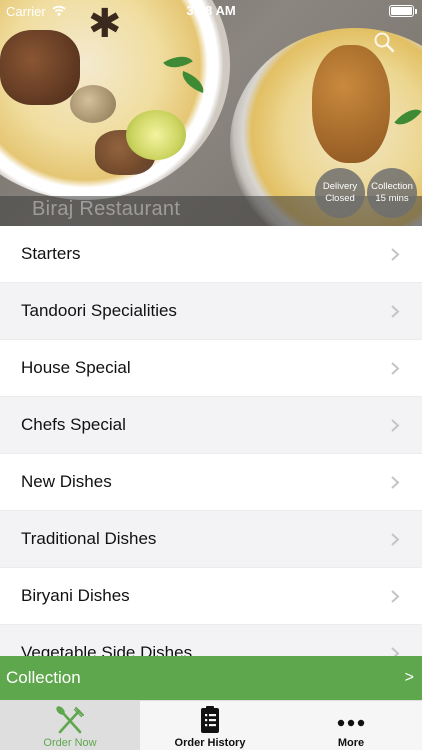 Image resolution: width=422 pixels, height=750 pixels. I want to click on lime-slice, so click(156, 135).